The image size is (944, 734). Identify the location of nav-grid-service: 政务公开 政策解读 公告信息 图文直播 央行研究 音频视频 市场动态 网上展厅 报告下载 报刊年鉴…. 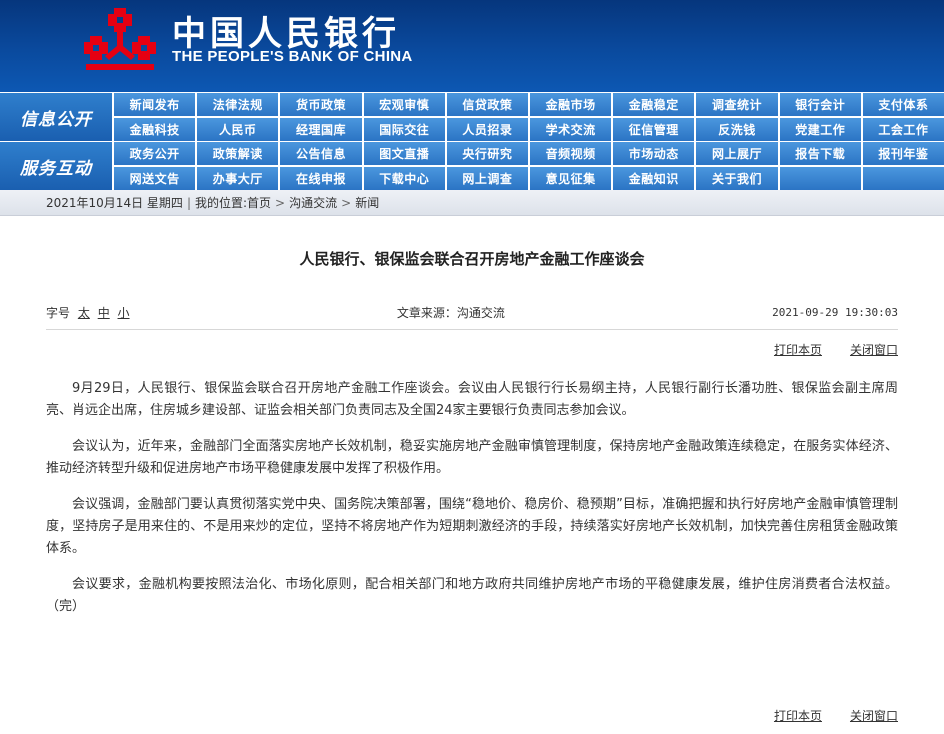
(529, 166).